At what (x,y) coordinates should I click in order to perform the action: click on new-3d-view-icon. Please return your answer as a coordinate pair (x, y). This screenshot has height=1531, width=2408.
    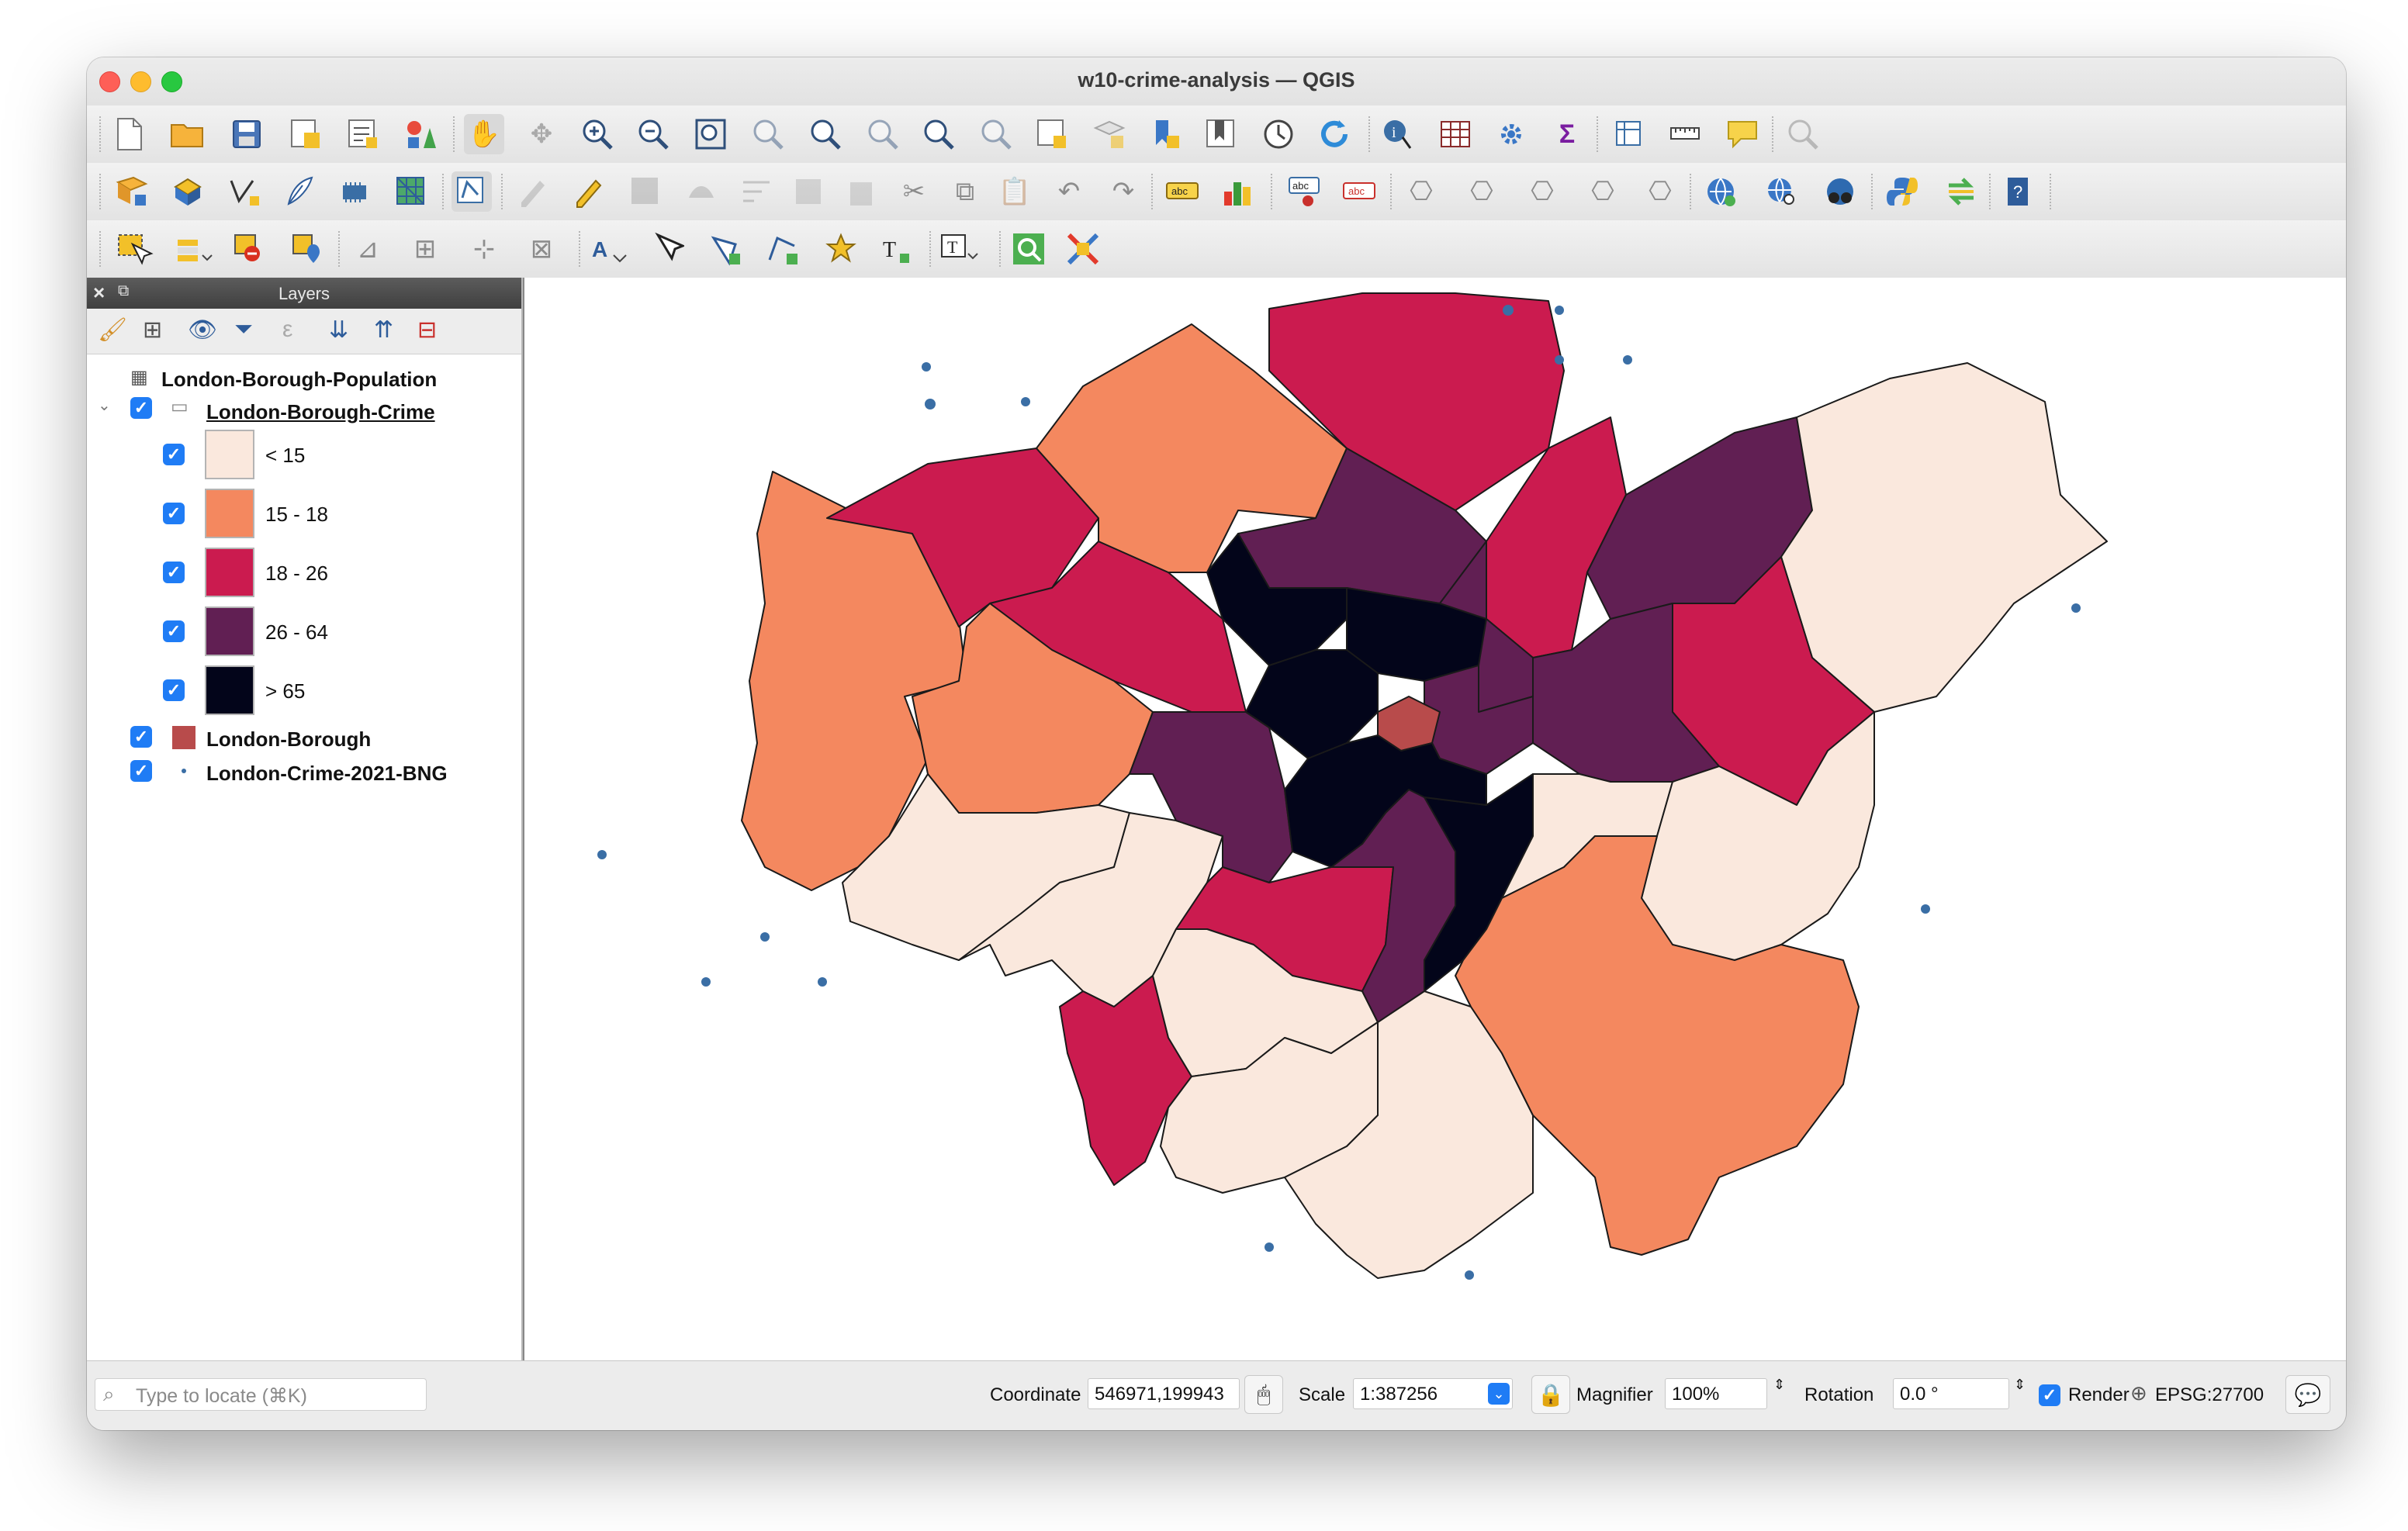
    Looking at the image, I should click on (1109, 134).